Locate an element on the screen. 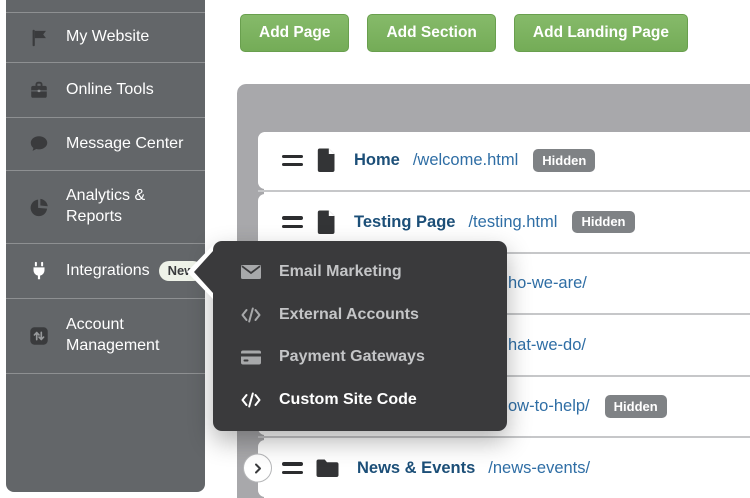 This screenshot has width=750, height=498. sidebar-item-partial is located at coordinates (105, 6).